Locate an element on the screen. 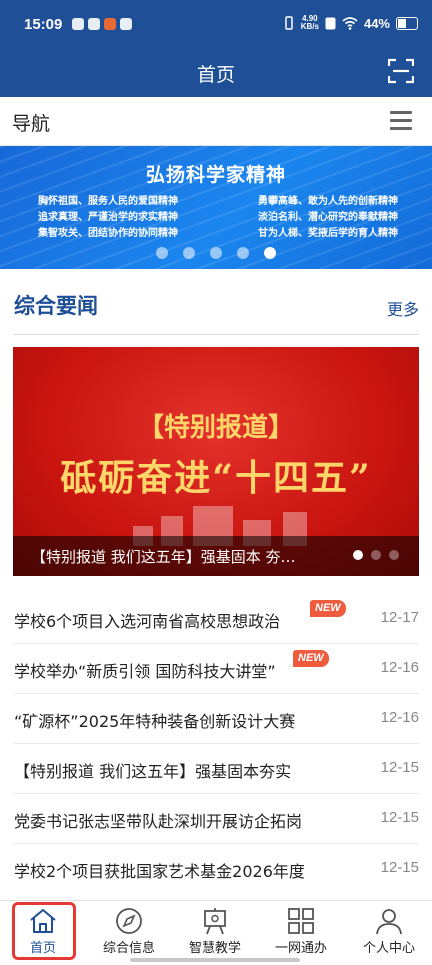 The width and height of the screenshot is (432, 965). page-title: 首页 is located at coordinates (215, 75).